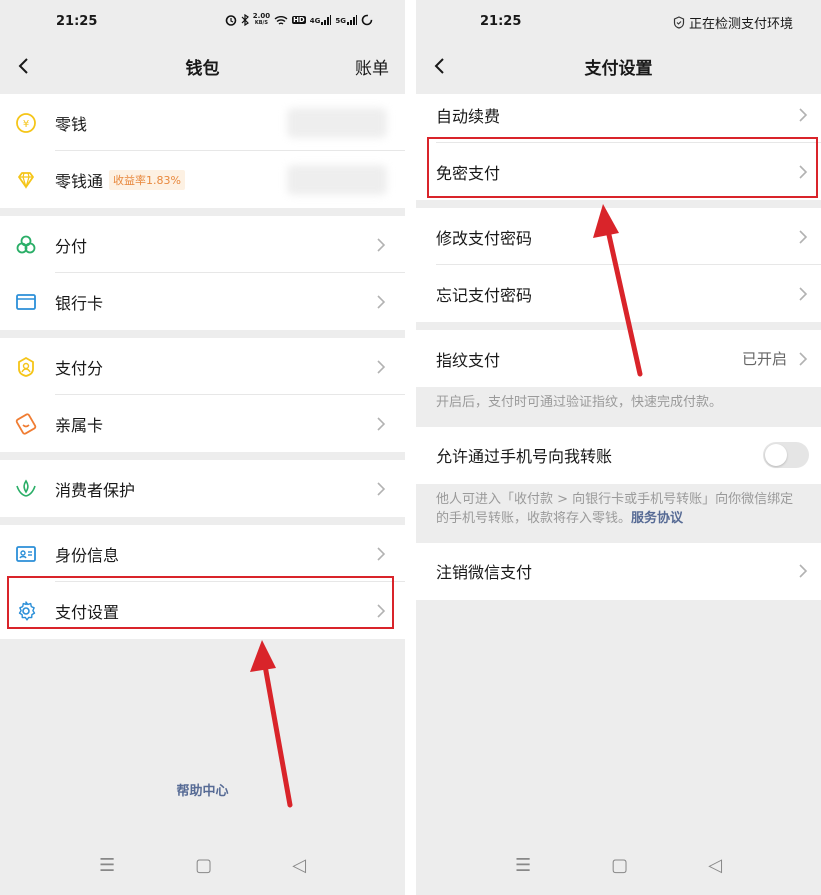  I want to click on settings-group-transfer: 允许通过手机号向我转账, so click(618, 455).